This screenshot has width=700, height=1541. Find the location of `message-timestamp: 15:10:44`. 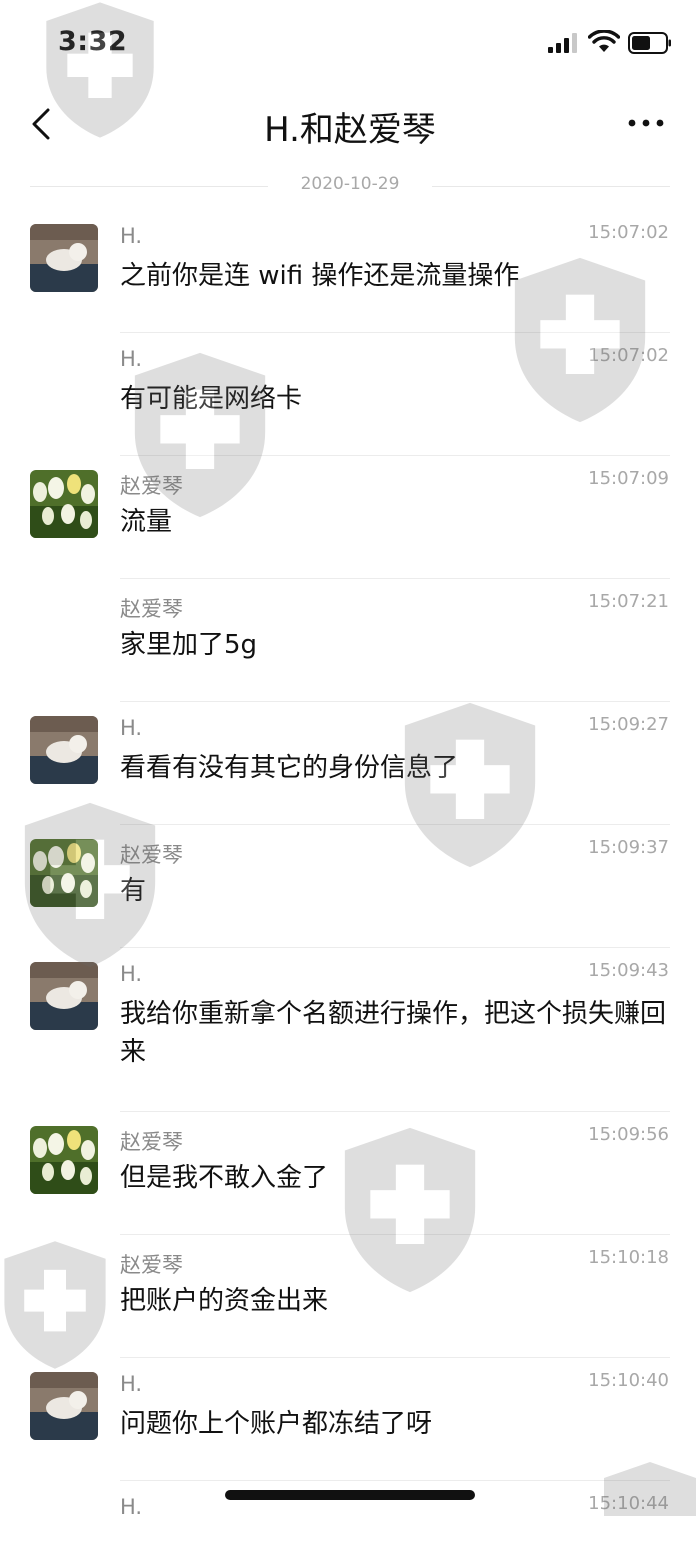

message-timestamp: 15:10:44 is located at coordinates (628, 1503).